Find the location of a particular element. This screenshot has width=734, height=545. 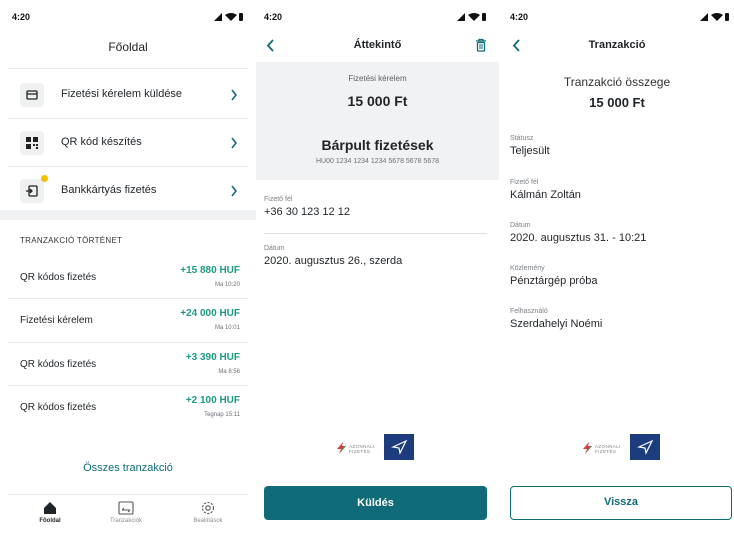

field-value: Szerdahelyi Noémi is located at coordinates (556, 324).